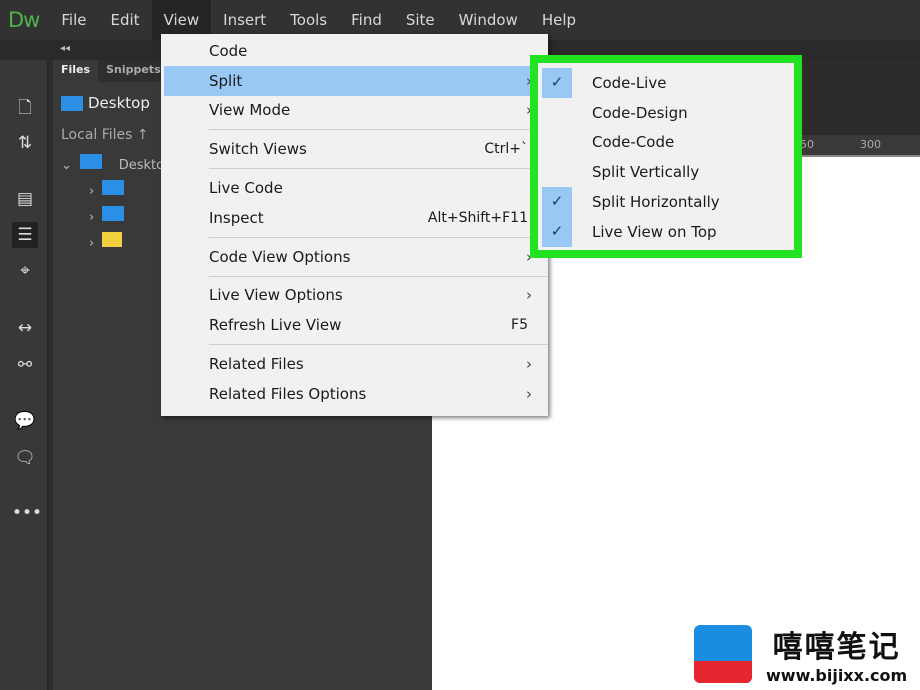  I want to click on submenu-item-live-view-on-top: ✓ Live View on Top, so click(666, 231).